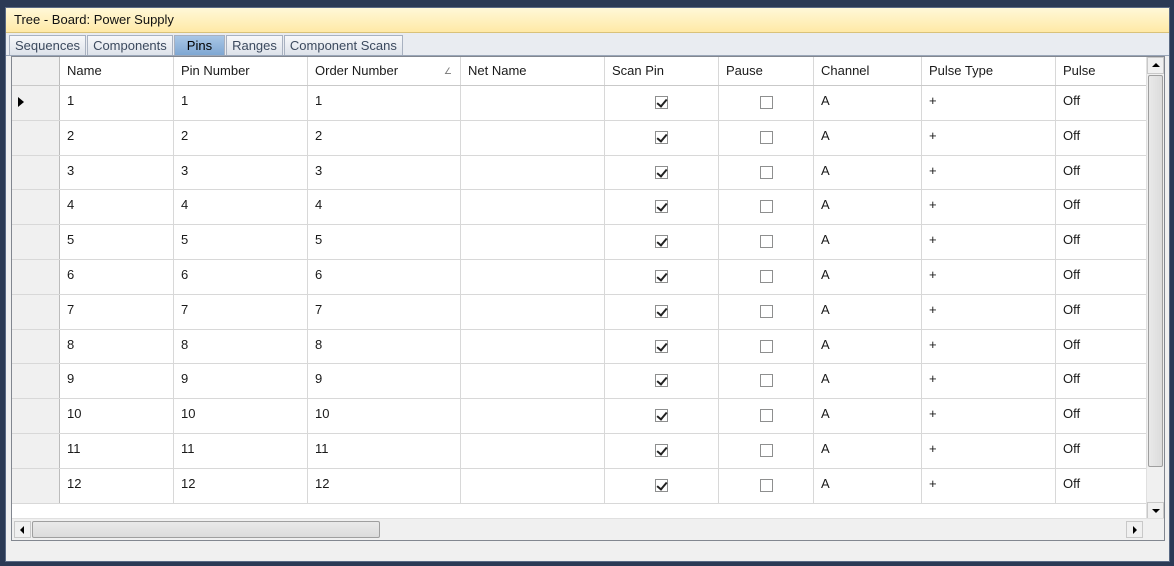 The height and width of the screenshot is (566, 1174). I want to click on cell-order-number: 12, so click(384, 485).